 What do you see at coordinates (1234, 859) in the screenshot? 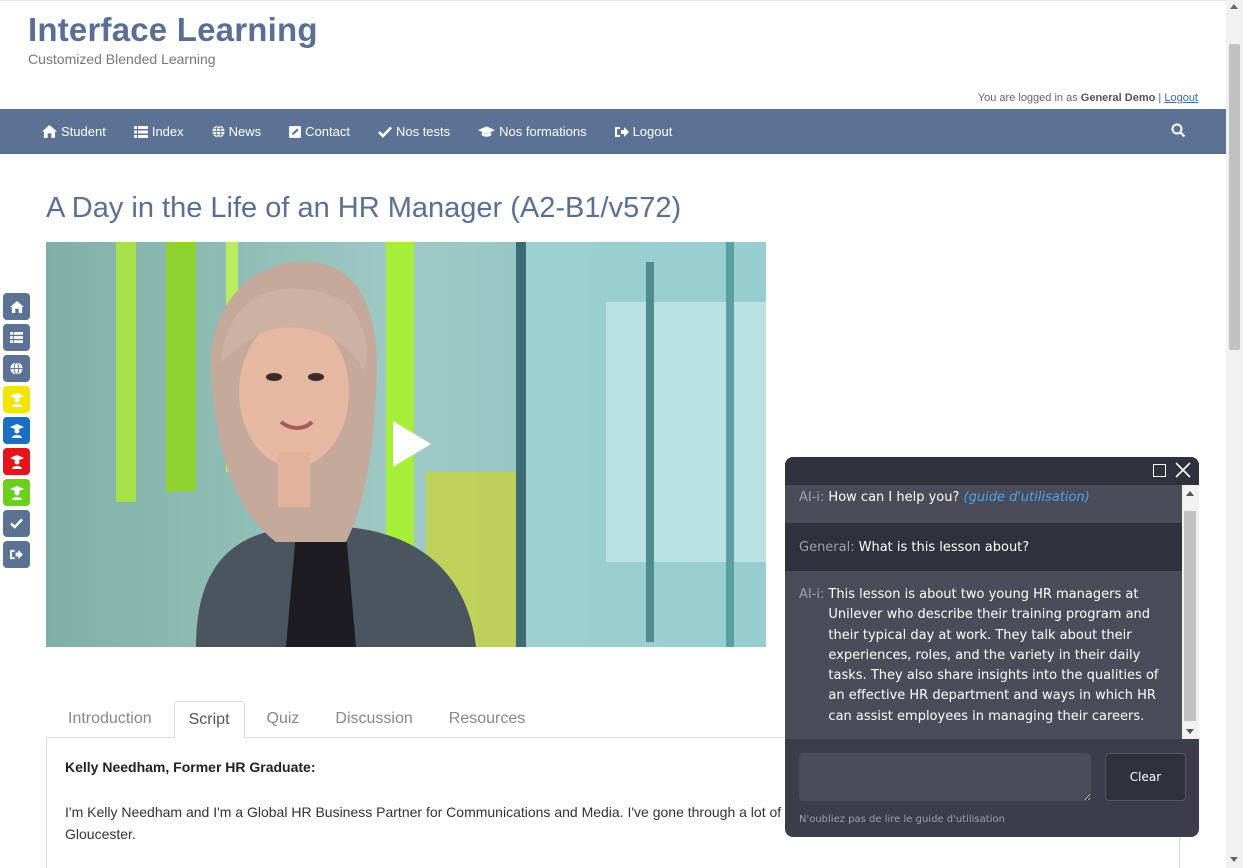
I see `scroll-down-icon` at bounding box center [1234, 859].